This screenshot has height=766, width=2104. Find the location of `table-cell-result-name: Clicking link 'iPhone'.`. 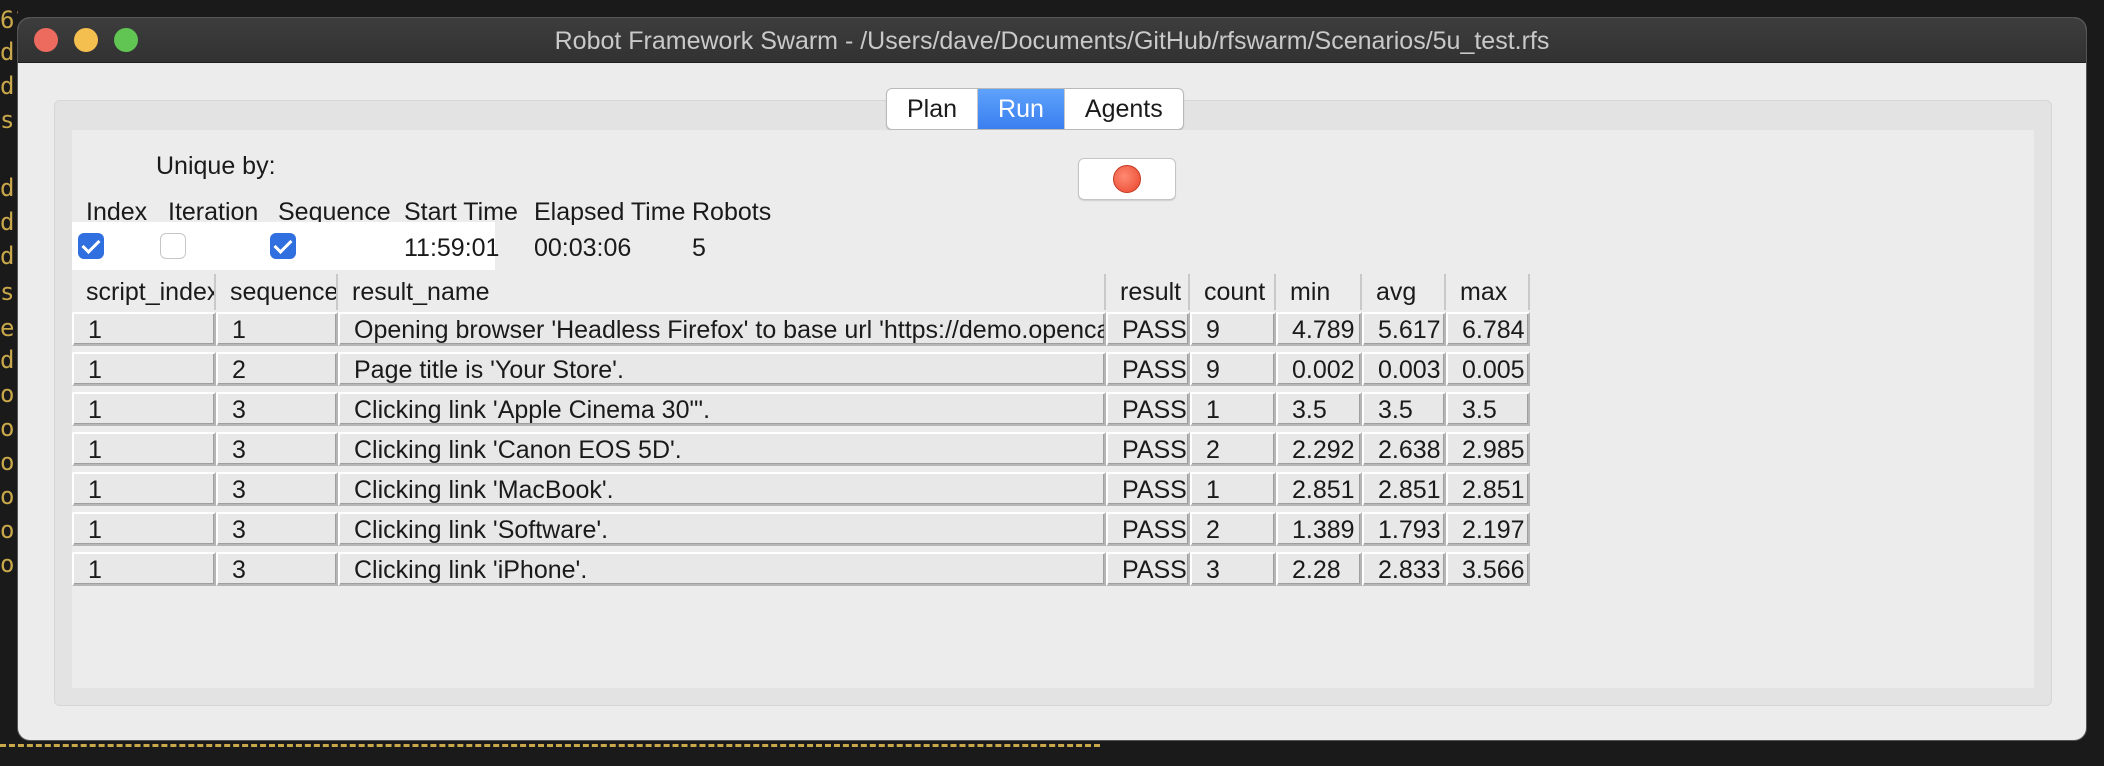

table-cell-result-name: Clicking link 'iPhone'. is located at coordinates (722, 569).